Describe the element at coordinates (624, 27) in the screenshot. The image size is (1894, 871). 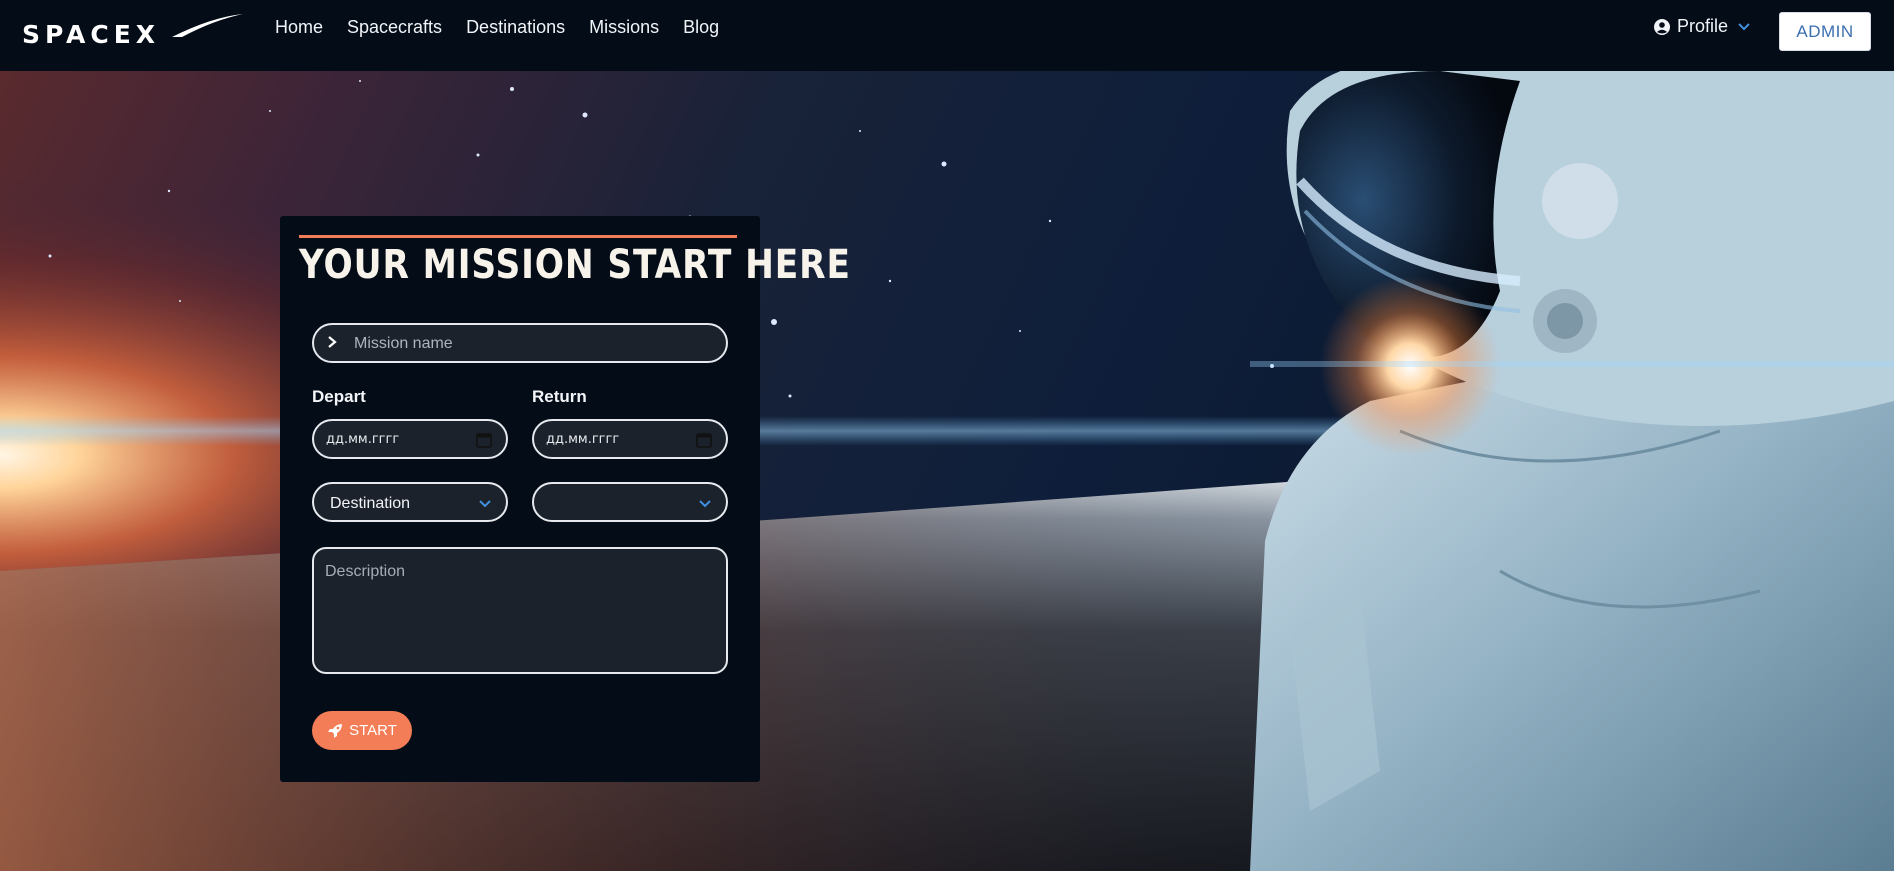
I see `nav-link-missions: Missions` at that location.